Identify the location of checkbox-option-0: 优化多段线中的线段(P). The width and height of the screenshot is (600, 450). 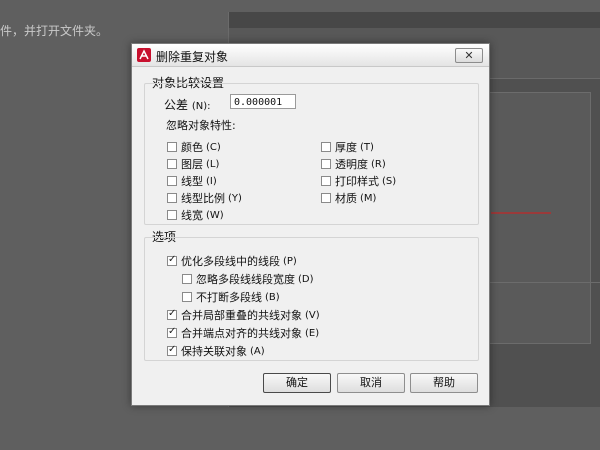
(232, 261).